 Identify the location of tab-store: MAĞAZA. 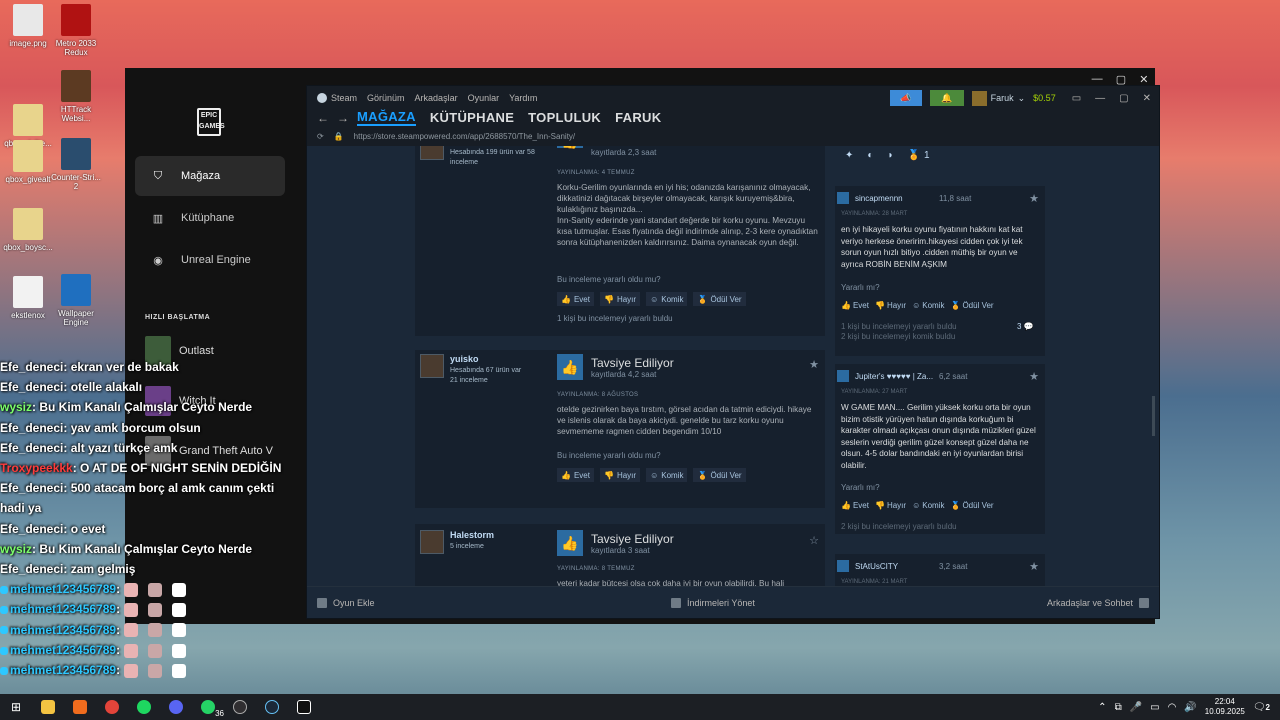
(386, 117).